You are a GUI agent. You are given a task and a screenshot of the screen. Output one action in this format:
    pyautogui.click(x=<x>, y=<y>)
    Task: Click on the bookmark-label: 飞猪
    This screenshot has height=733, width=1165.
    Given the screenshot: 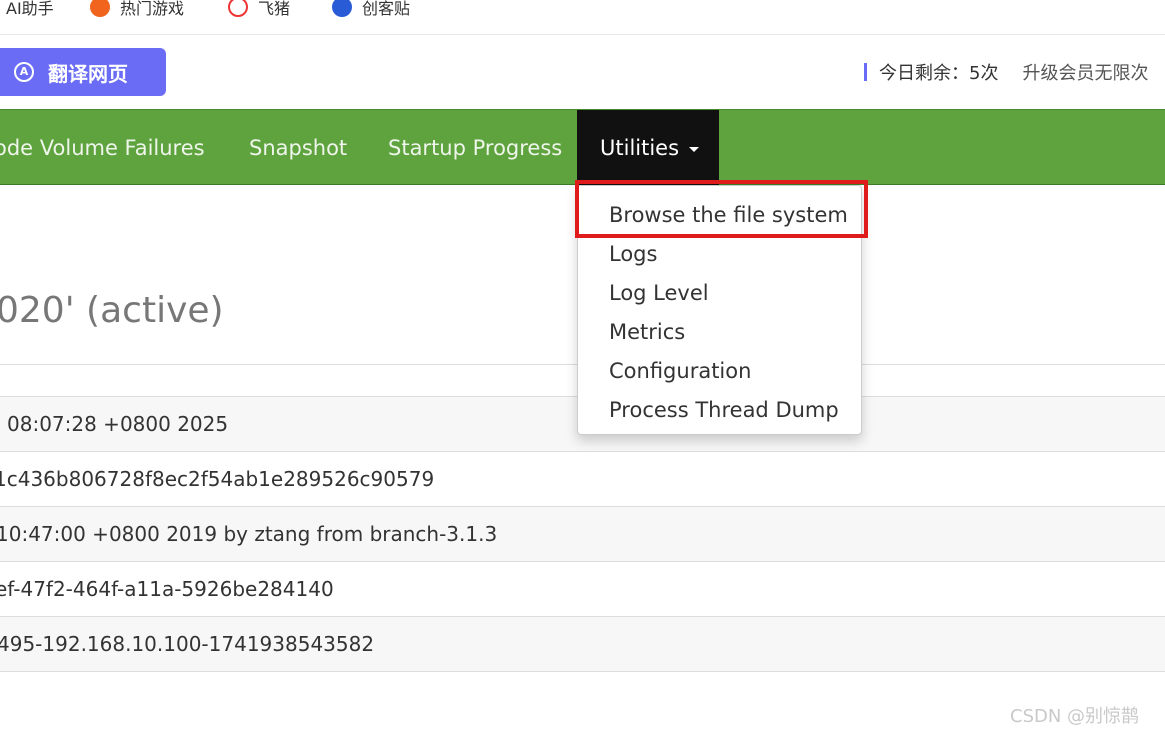 What is the action you would take?
    pyautogui.click(x=274, y=9)
    